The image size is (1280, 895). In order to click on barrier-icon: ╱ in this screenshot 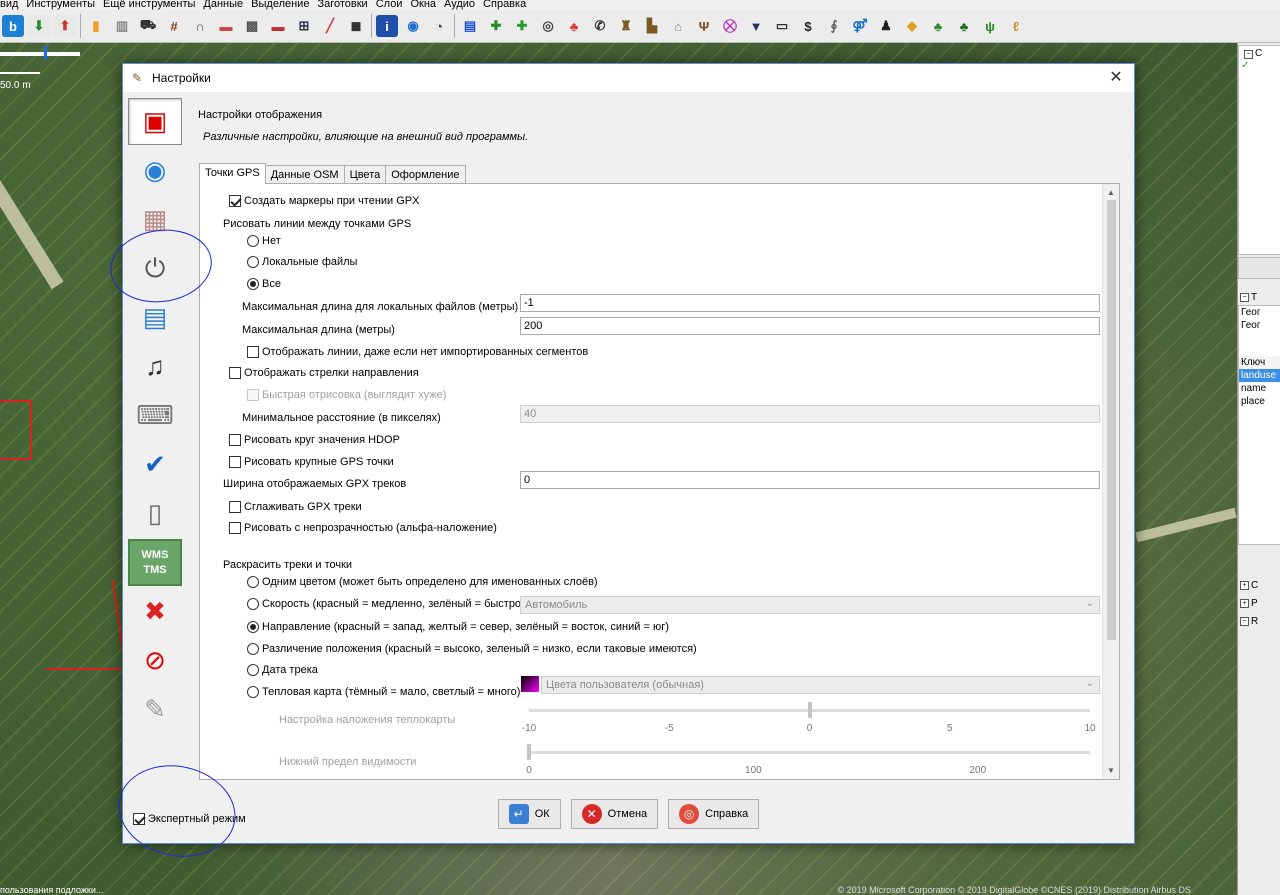, I will do `click(330, 26)`.